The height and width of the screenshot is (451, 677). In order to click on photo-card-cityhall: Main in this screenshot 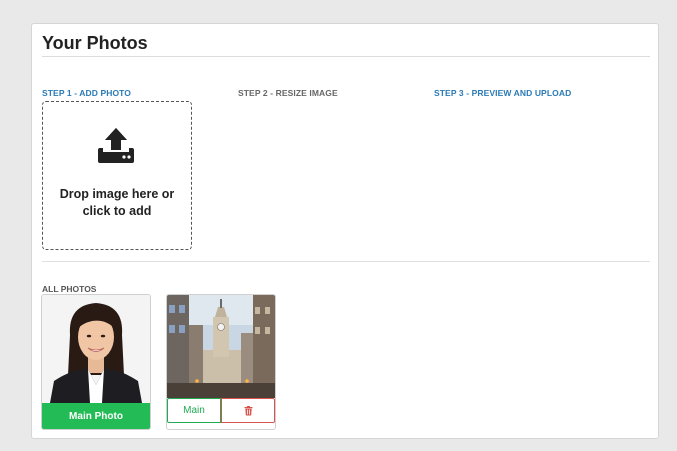, I will do `click(221, 362)`.